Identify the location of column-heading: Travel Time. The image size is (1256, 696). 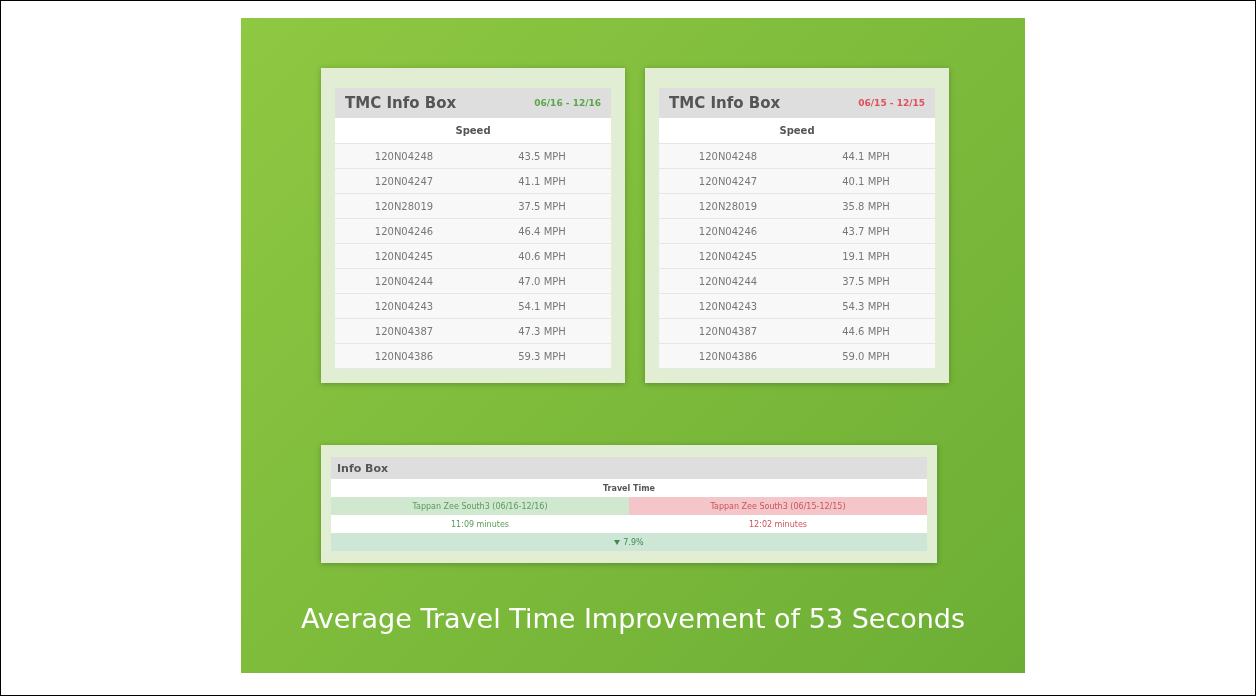
(629, 488).